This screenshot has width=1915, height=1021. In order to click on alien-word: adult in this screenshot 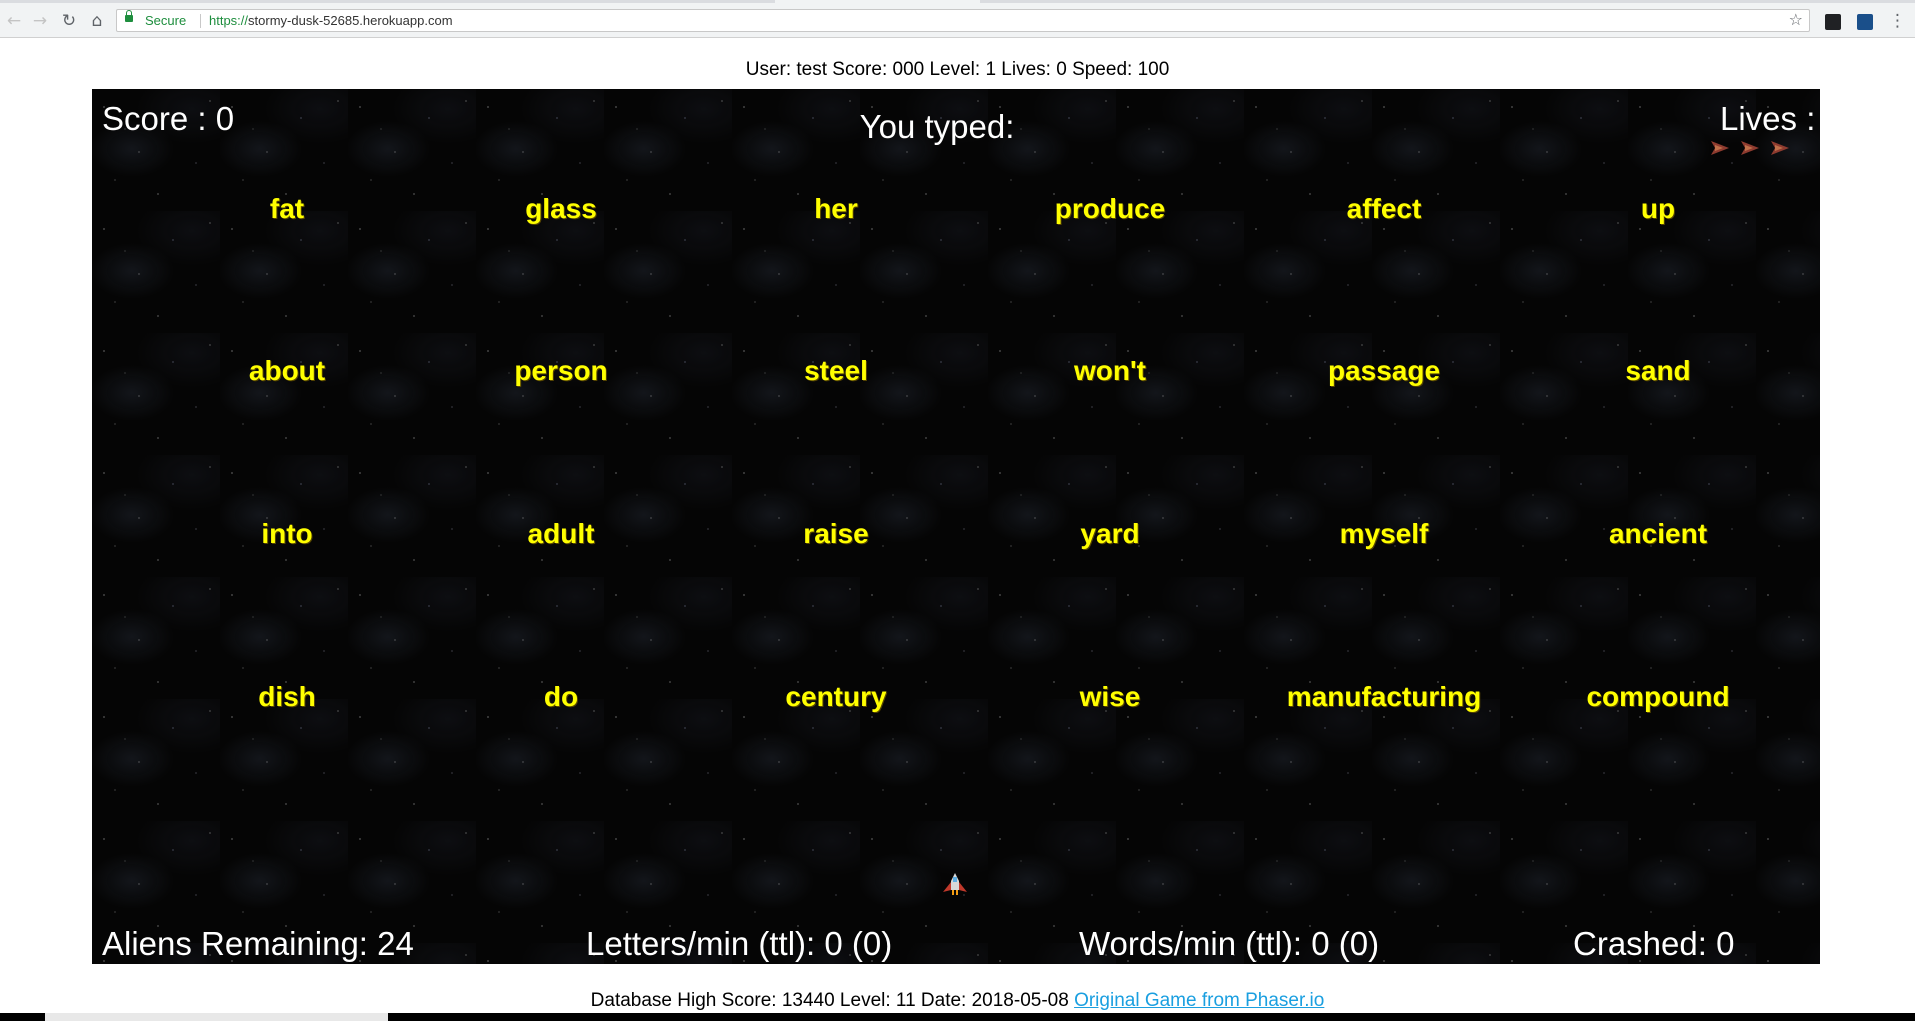, I will do `click(561, 533)`.